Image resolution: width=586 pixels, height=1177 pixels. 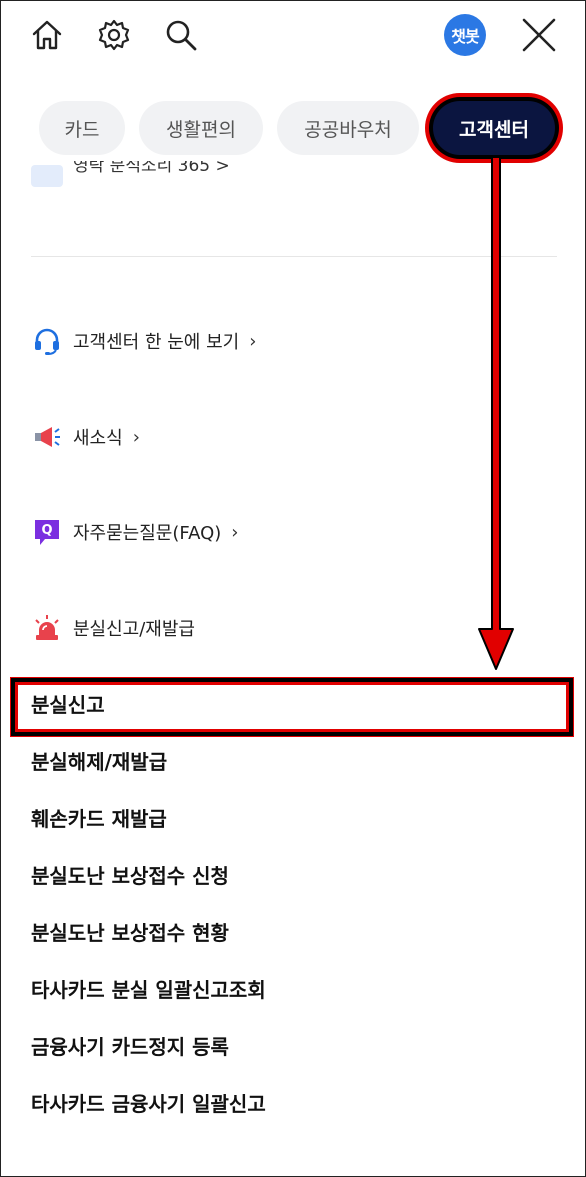 What do you see at coordinates (130, 1047) in the screenshot?
I see `submenu-fraud-card-suspend: 금융사기 카드정지 등록` at bounding box center [130, 1047].